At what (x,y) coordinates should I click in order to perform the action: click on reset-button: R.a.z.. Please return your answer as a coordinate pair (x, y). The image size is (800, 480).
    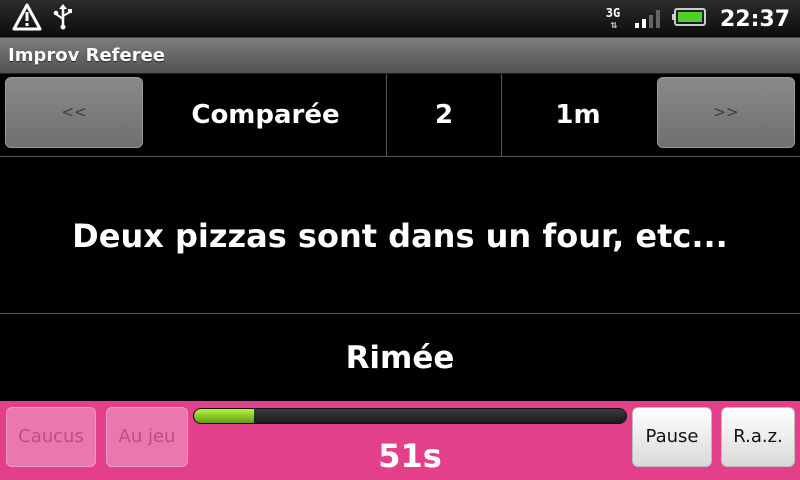
    Looking at the image, I should click on (758, 437).